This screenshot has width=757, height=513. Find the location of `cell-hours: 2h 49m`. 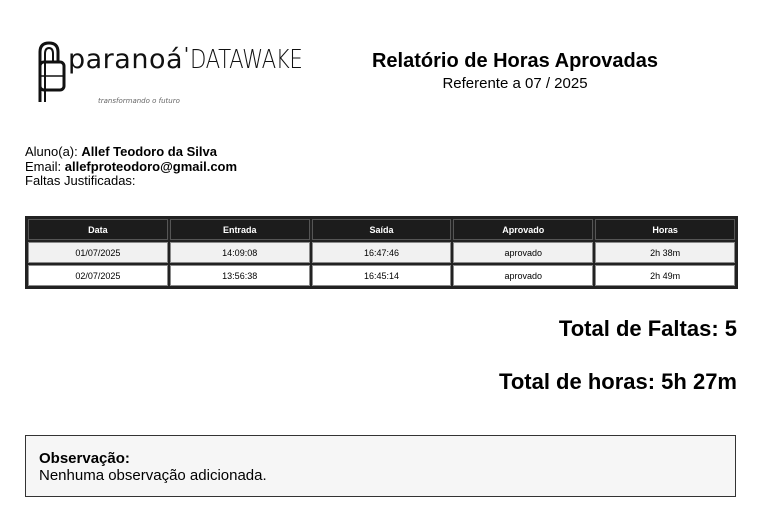

cell-hours: 2h 49m is located at coordinates (665, 275).